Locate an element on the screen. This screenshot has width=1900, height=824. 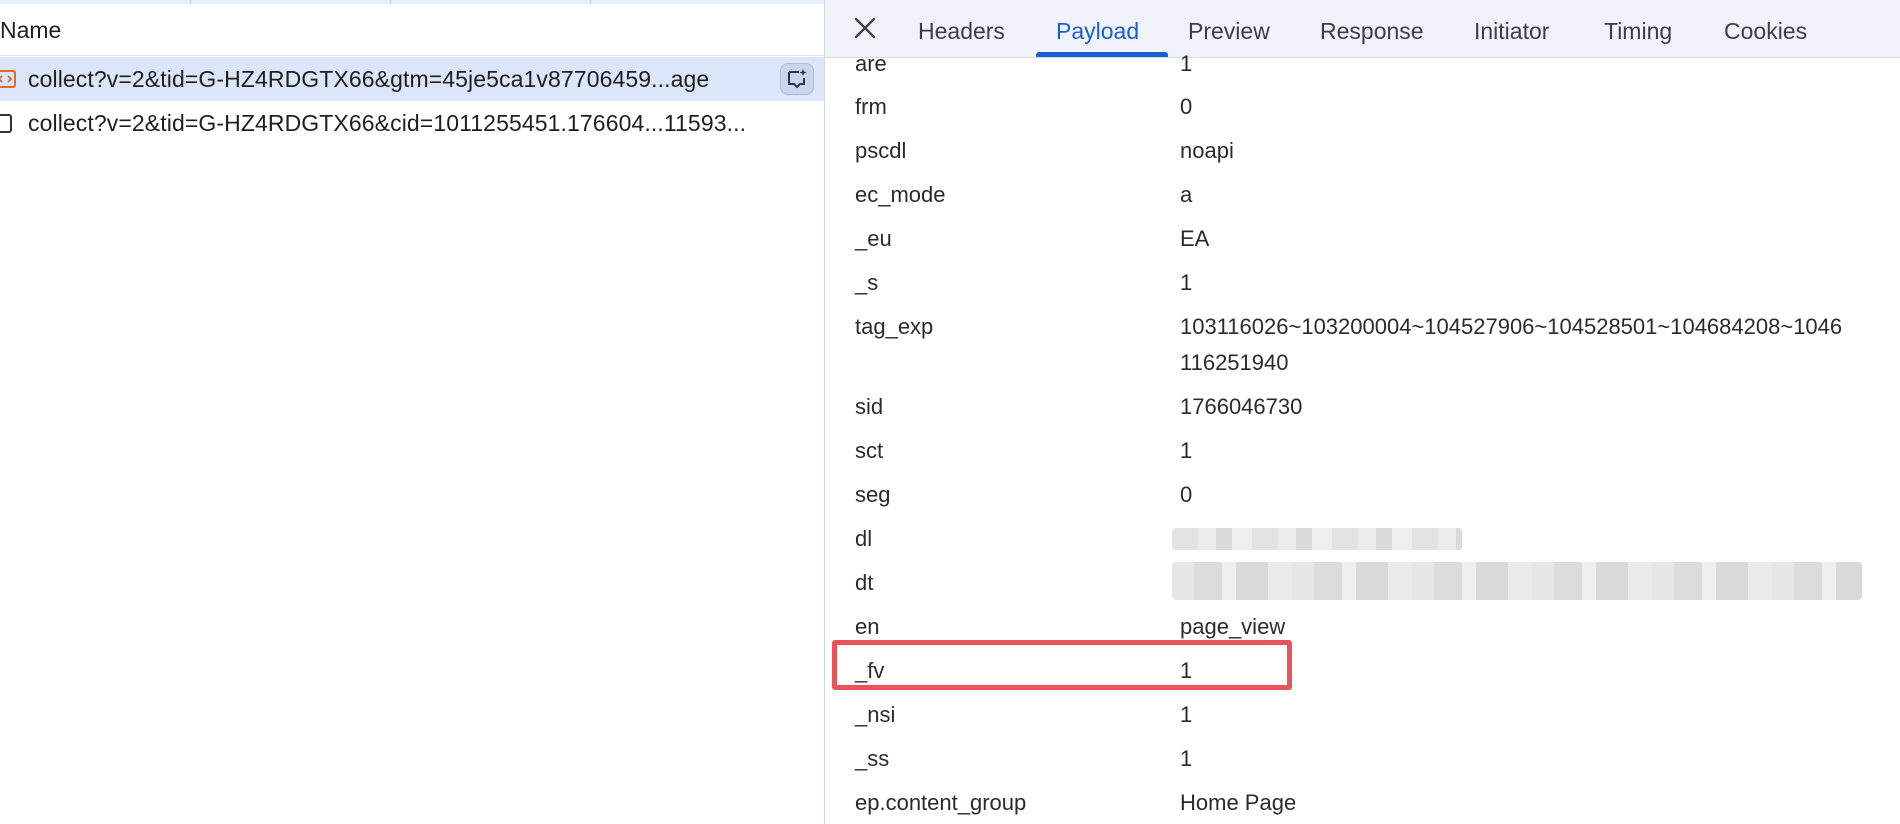
tab-cookies: Cookies is located at coordinates (1765, 31).